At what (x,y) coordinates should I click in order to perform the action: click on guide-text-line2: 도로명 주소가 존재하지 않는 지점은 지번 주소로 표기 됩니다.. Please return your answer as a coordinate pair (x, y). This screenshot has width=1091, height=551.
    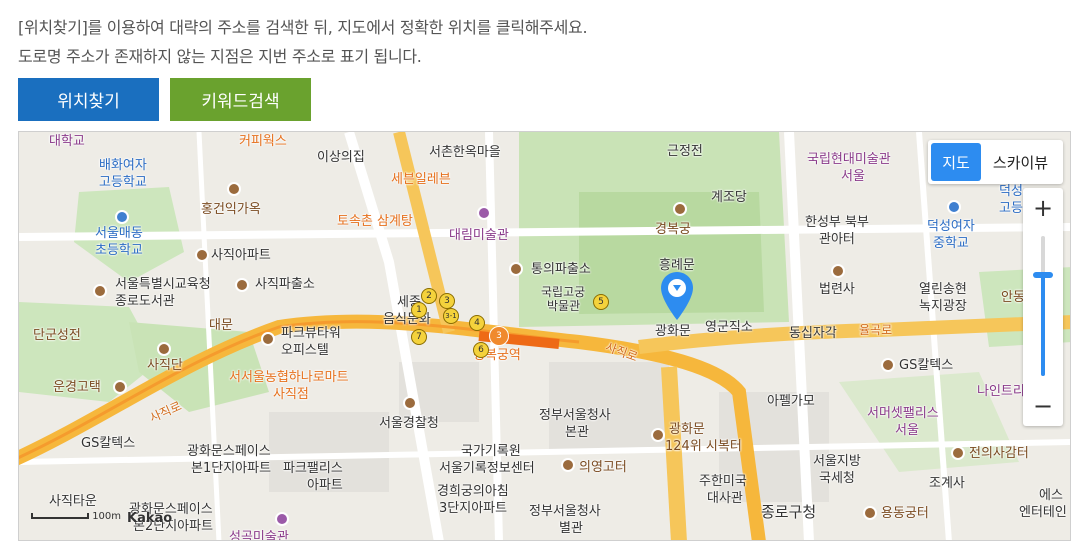
    Looking at the image, I should click on (220, 56).